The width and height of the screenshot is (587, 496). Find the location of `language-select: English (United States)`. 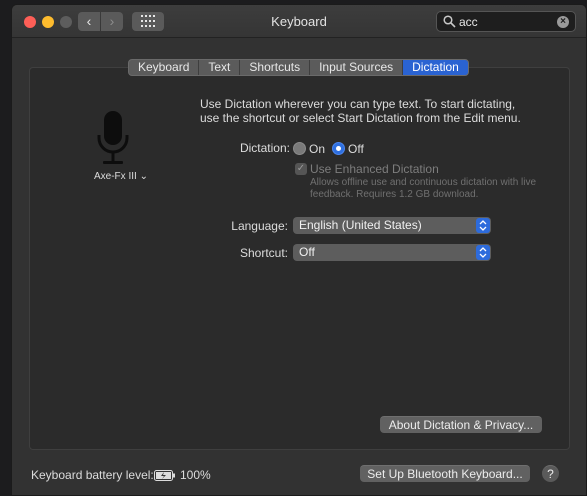

language-select: English (United States) is located at coordinates (392, 225).